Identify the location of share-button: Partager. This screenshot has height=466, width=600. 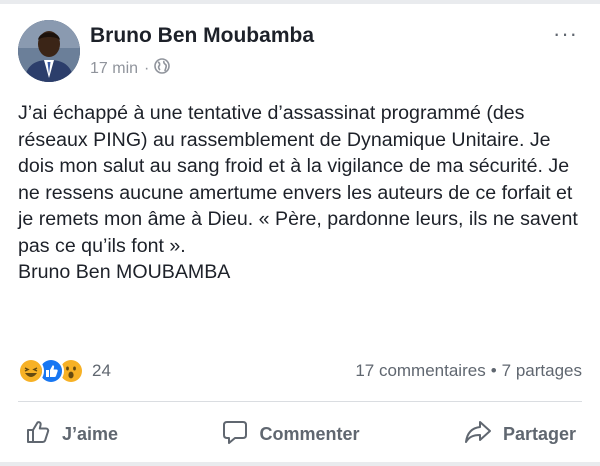
(519, 434).